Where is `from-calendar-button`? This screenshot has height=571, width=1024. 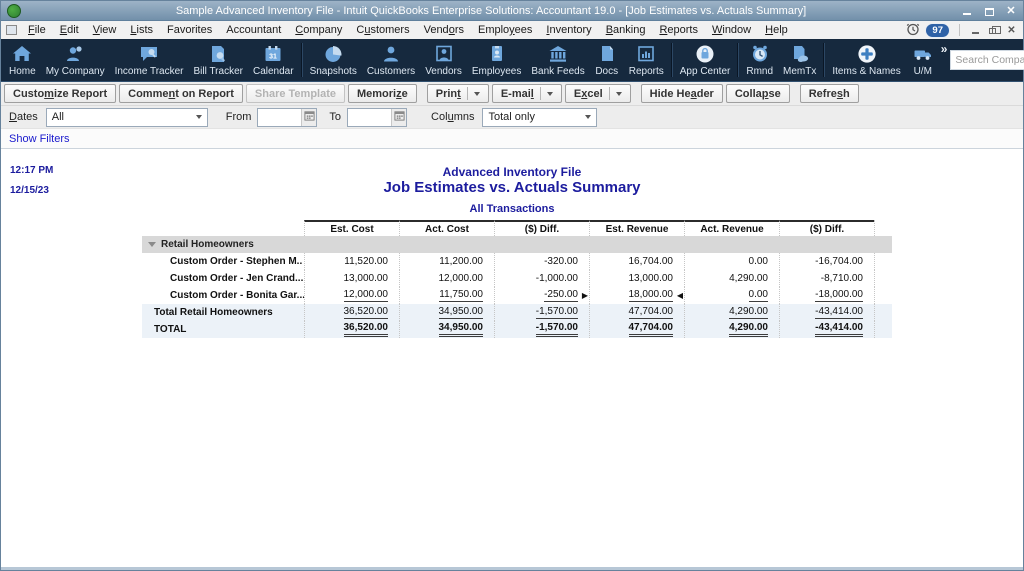 from-calendar-button is located at coordinates (309, 117).